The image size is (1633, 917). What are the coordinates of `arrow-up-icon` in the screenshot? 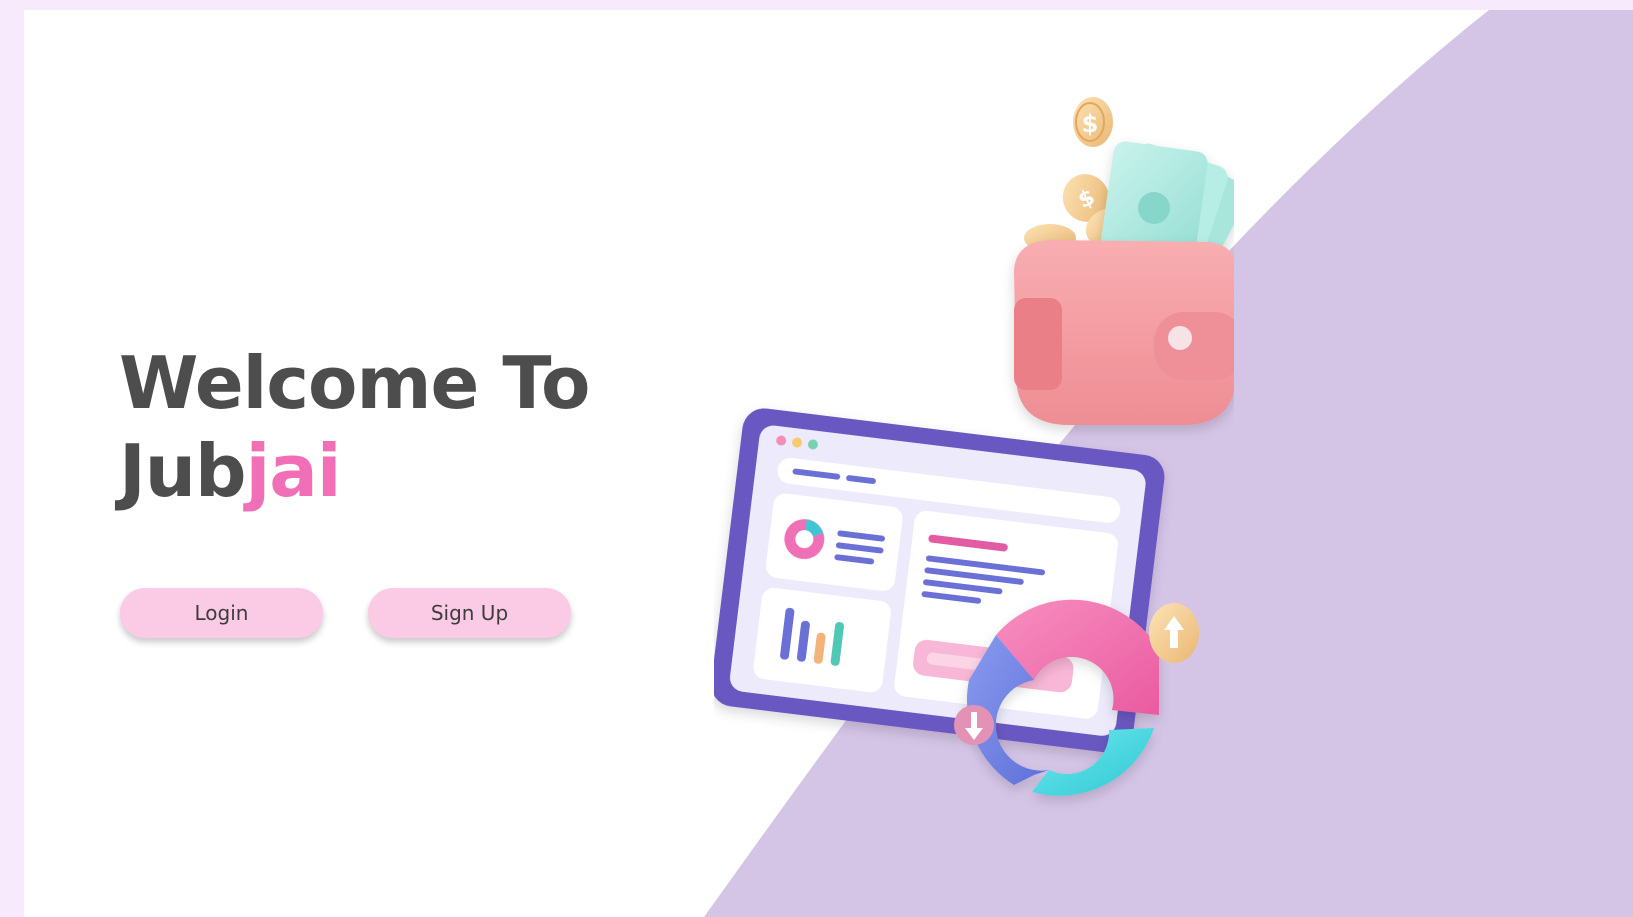 It's located at (1174, 633).